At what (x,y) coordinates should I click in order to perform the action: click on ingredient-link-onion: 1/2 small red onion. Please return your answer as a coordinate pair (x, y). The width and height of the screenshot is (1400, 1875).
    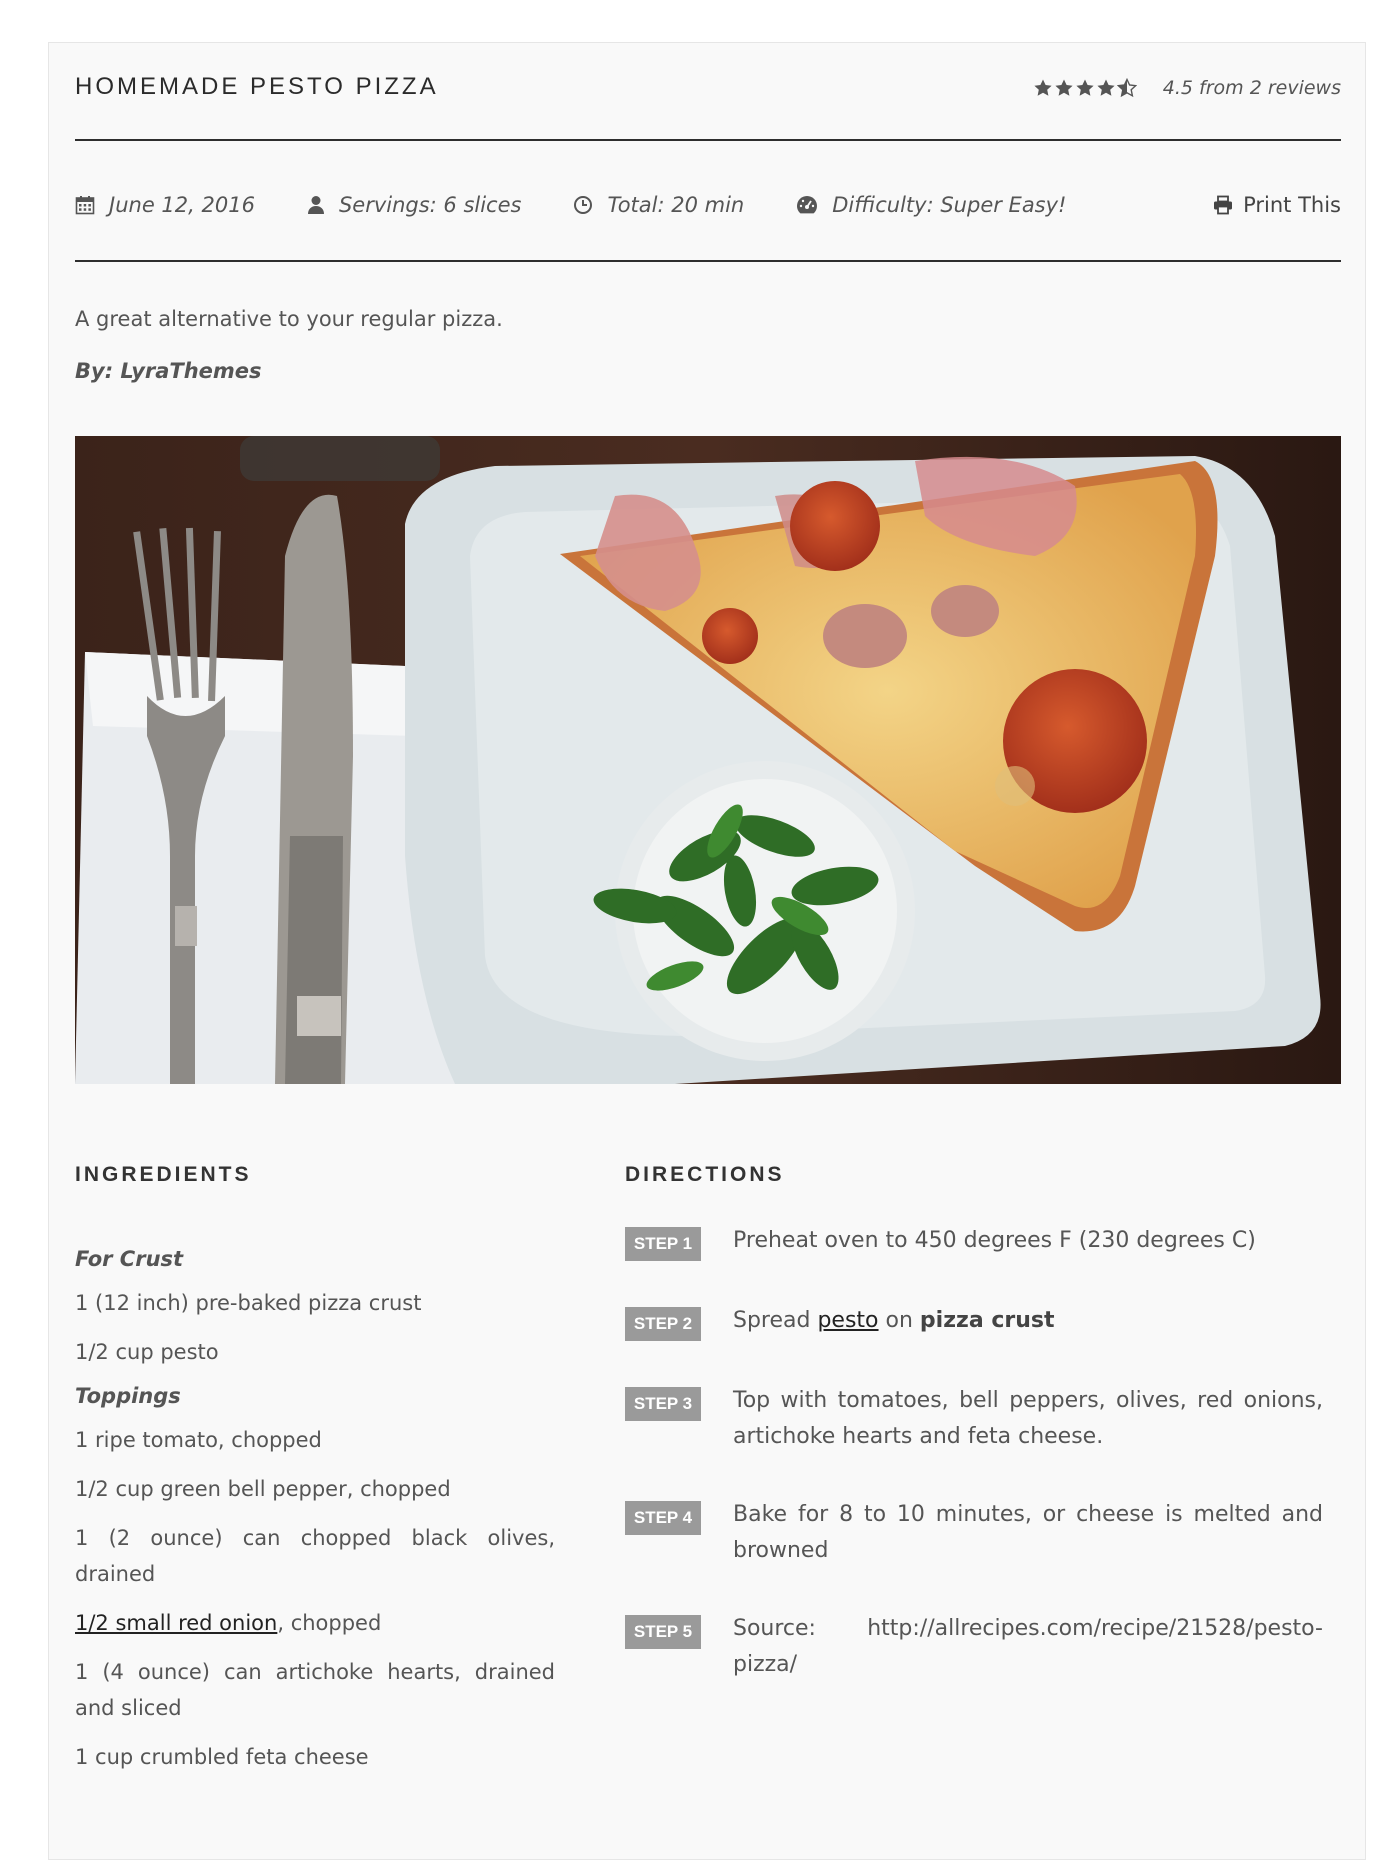
    Looking at the image, I should click on (176, 1623).